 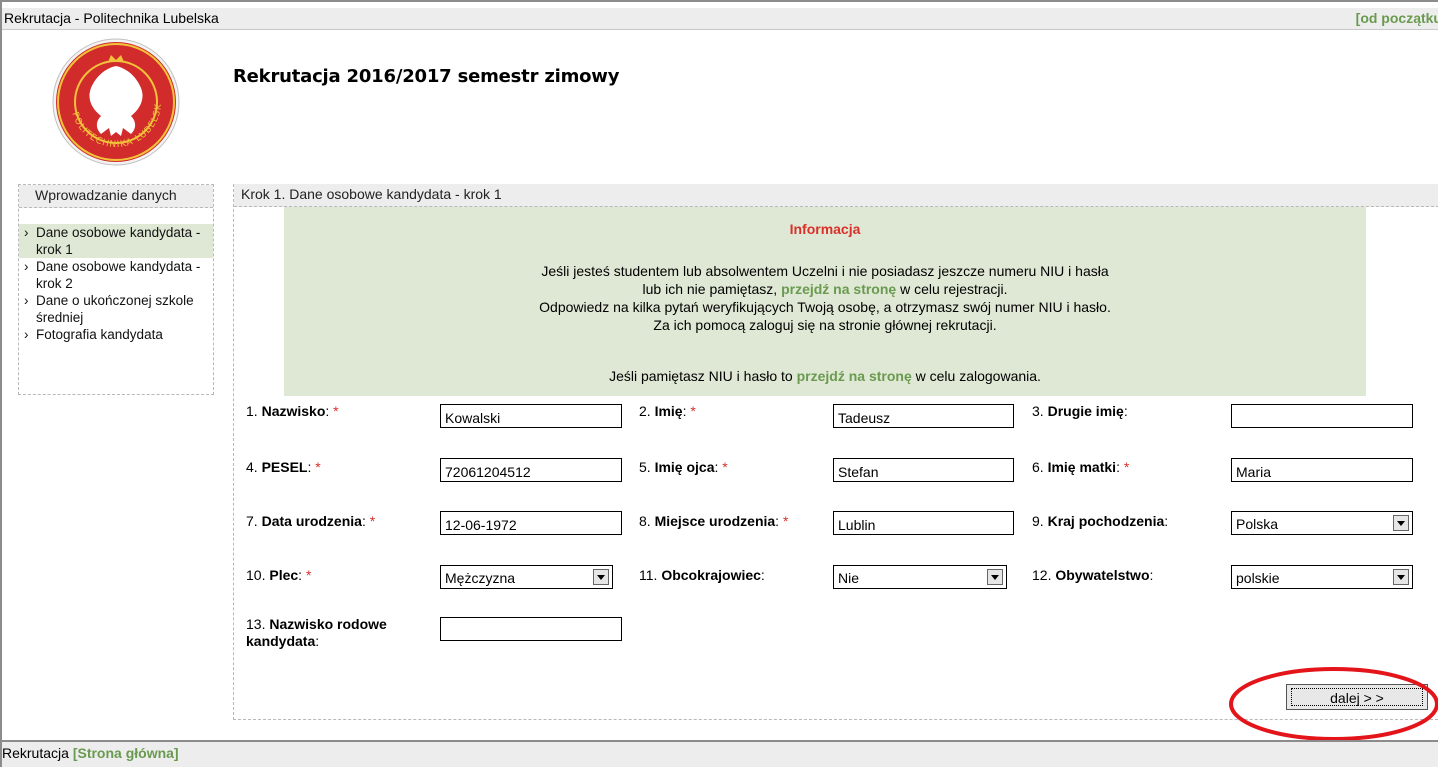 I want to click on maiden-name-field, so click(x=531, y=629).